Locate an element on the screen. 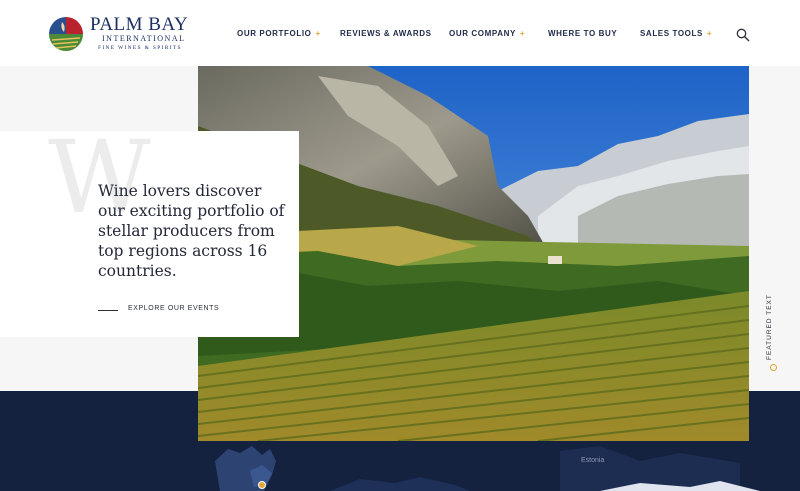 The image size is (800, 491). nav-label: REVIEWS & AWARDS is located at coordinates (386, 33).